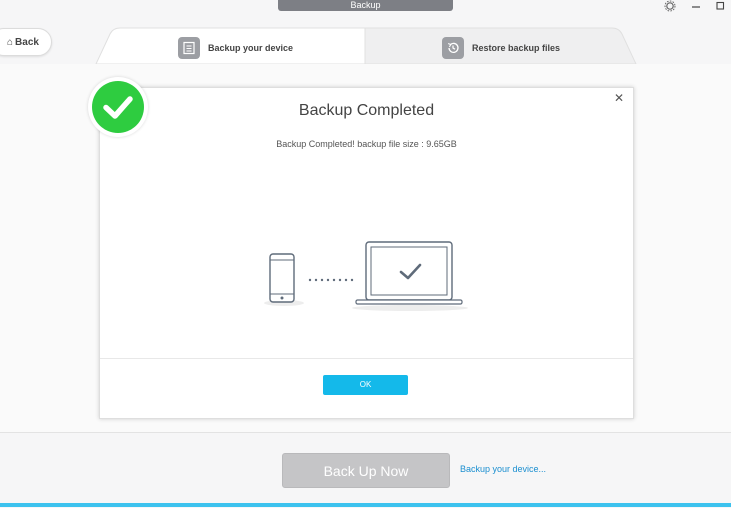 This screenshot has height=508, width=731. What do you see at coordinates (365, 505) in the screenshot?
I see `progress-bar` at bounding box center [365, 505].